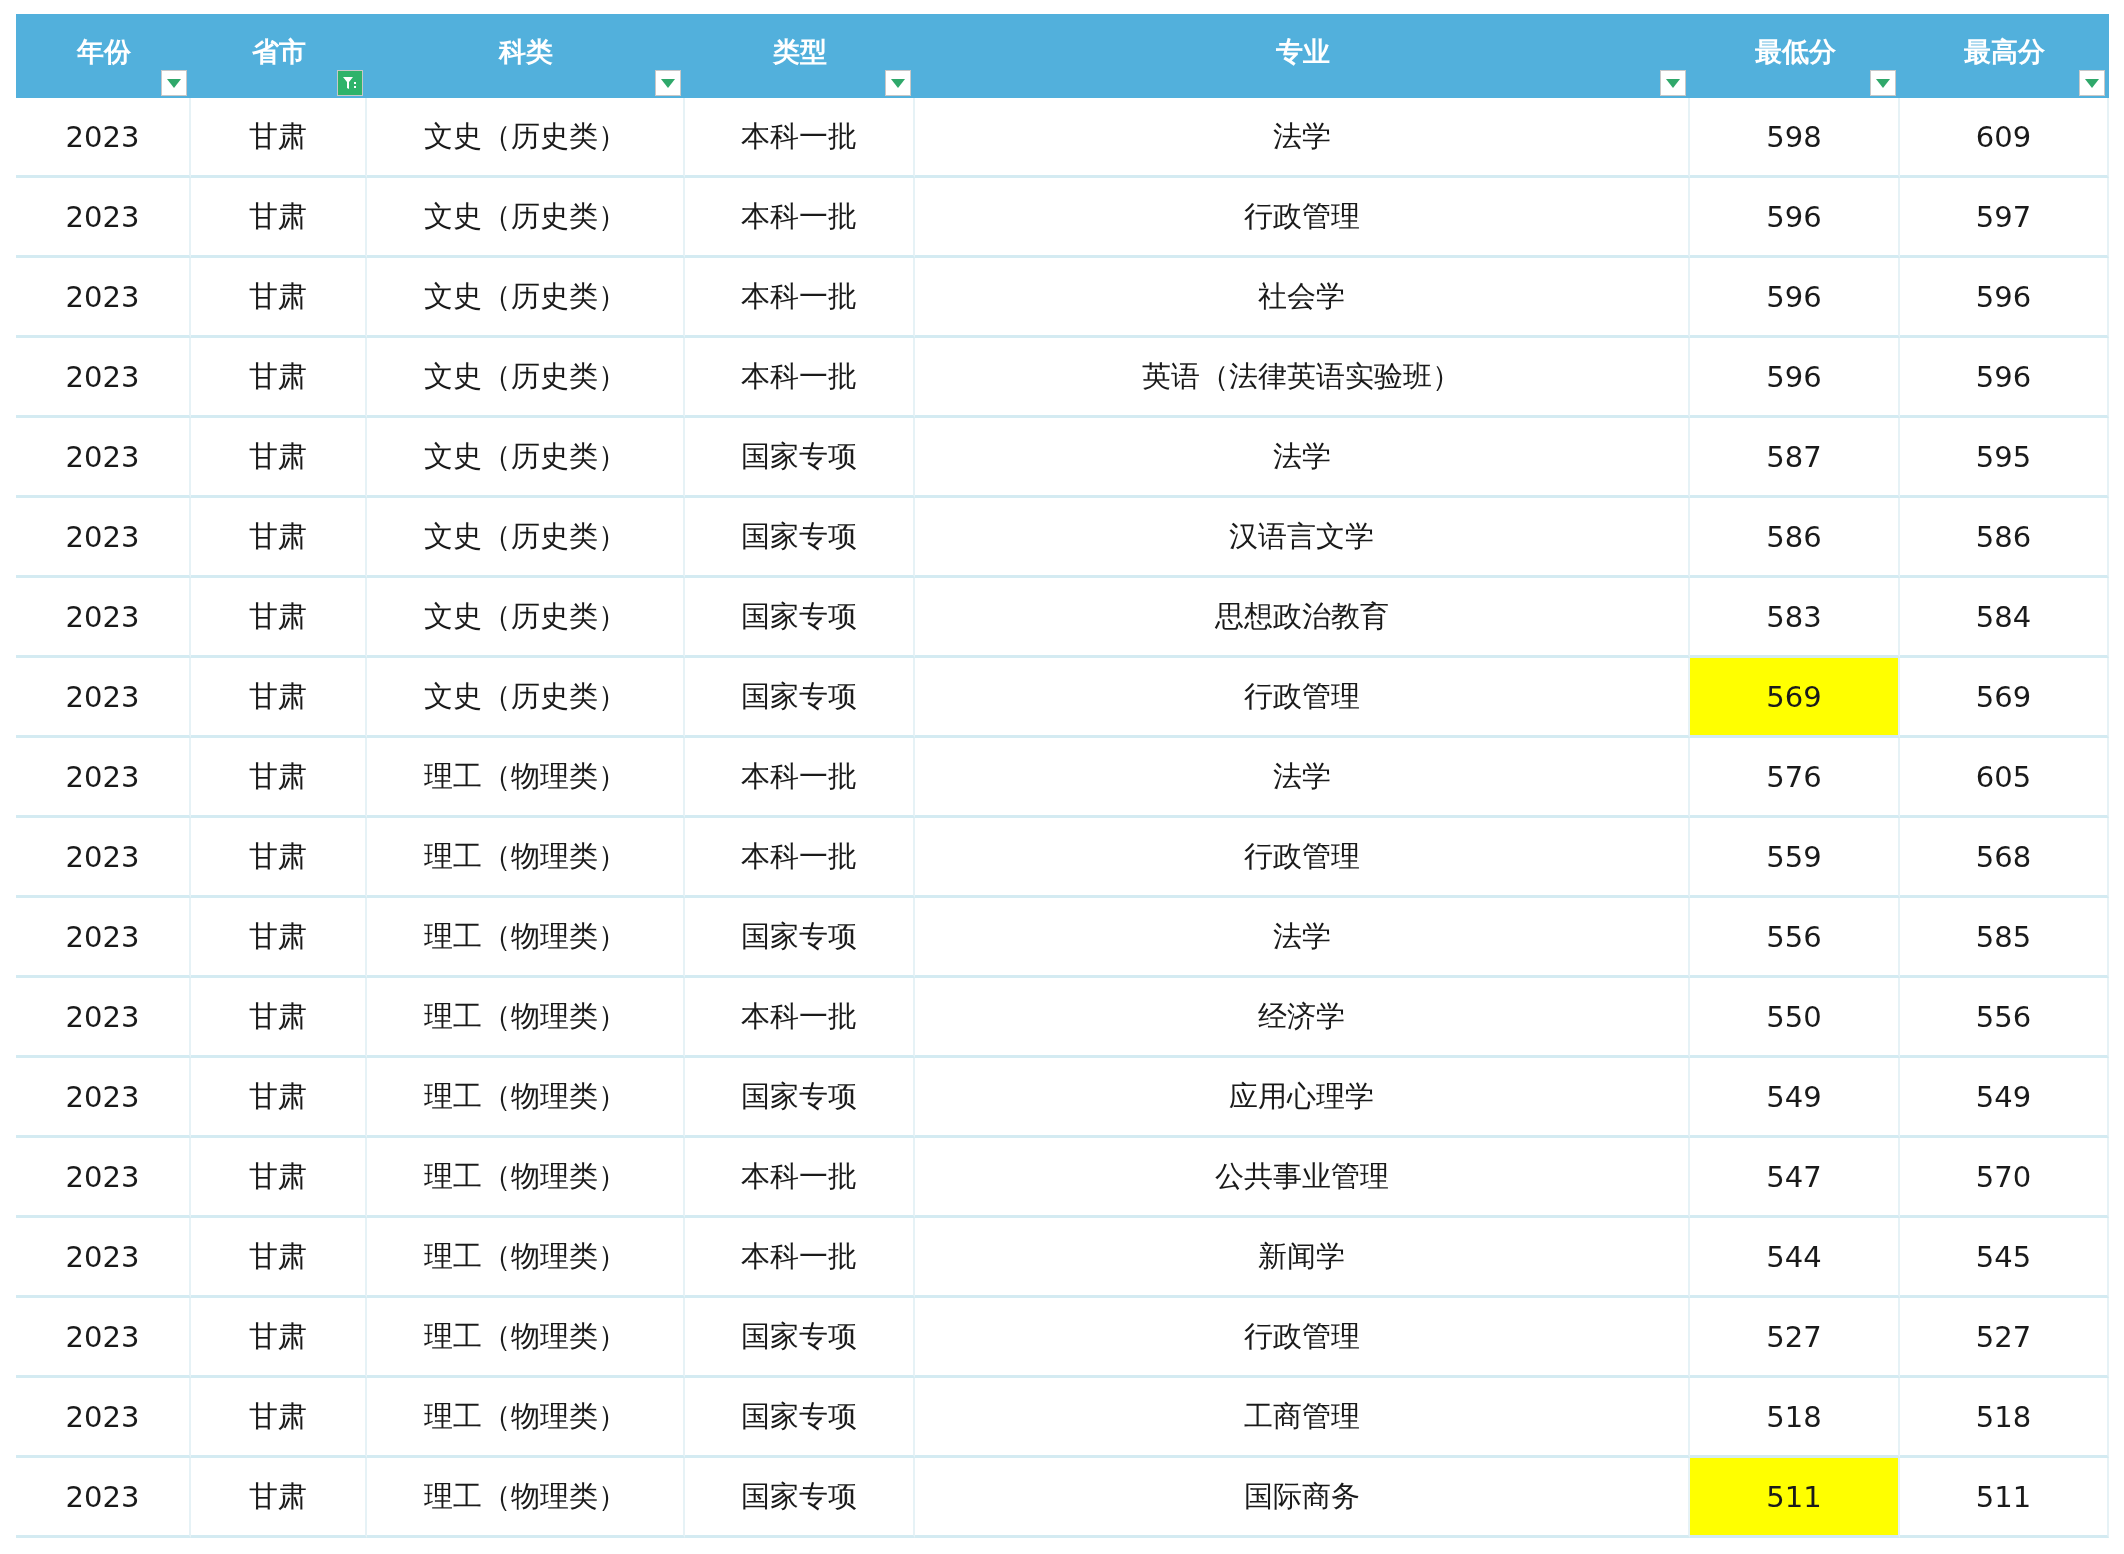 The width and height of the screenshot is (2124, 1554). I want to click on funnel-icon, so click(350, 83).